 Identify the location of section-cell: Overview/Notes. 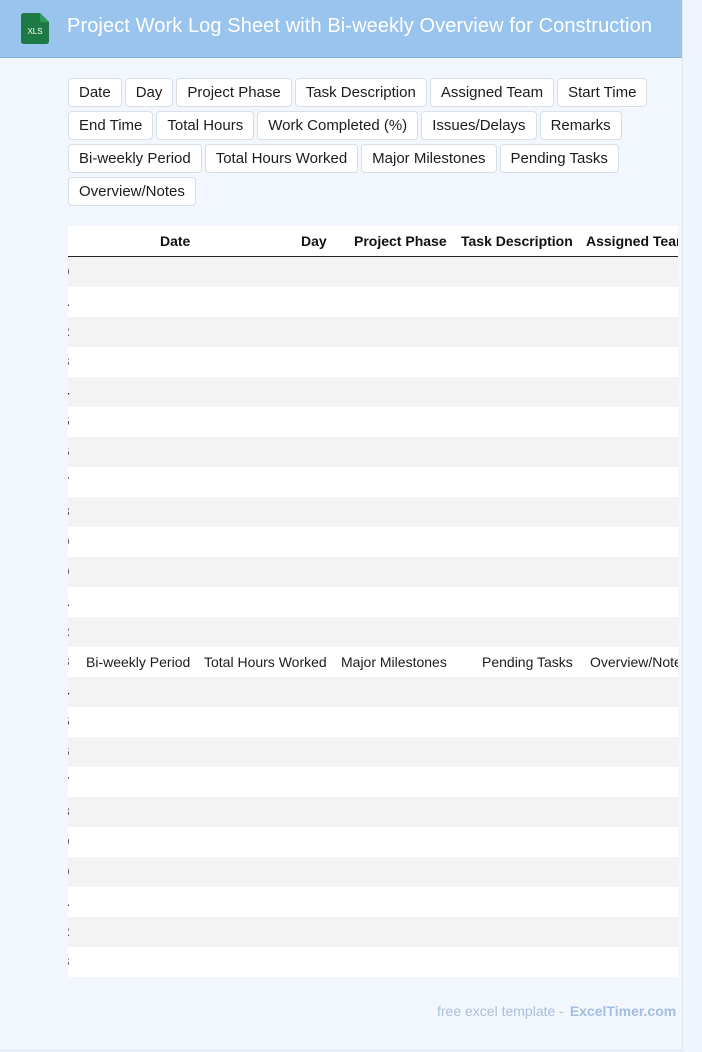
(634, 662).